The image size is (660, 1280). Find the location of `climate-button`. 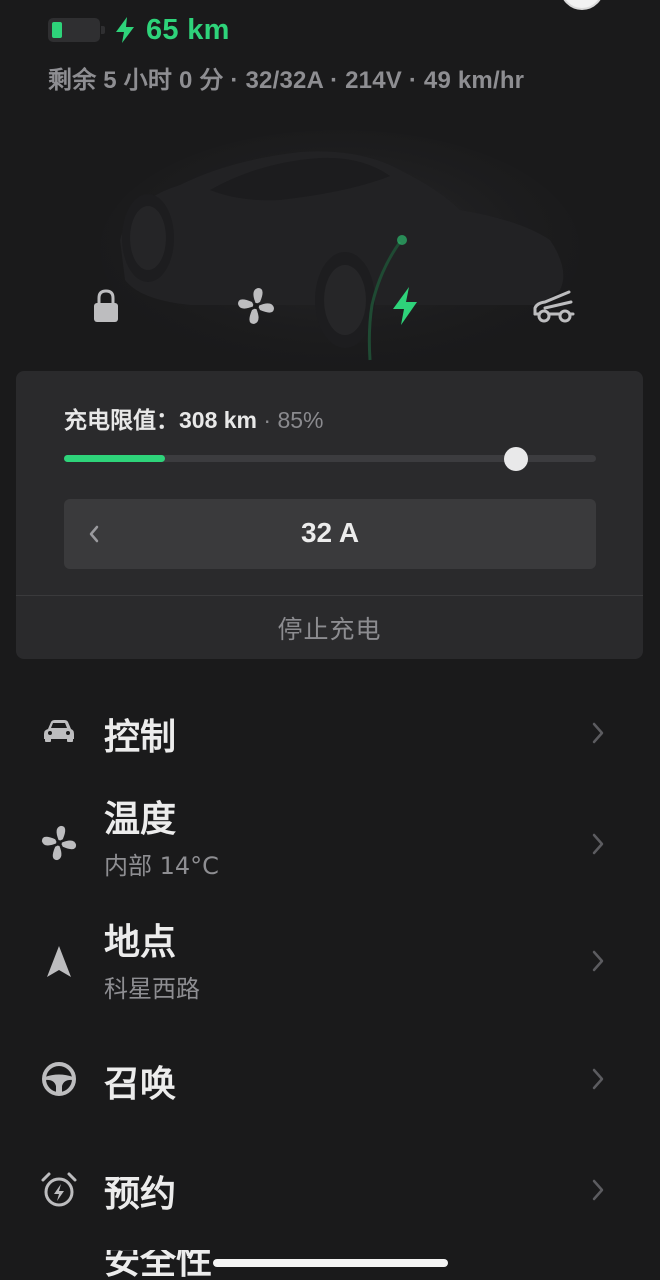

climate-button is located at coordinates (256, 306).